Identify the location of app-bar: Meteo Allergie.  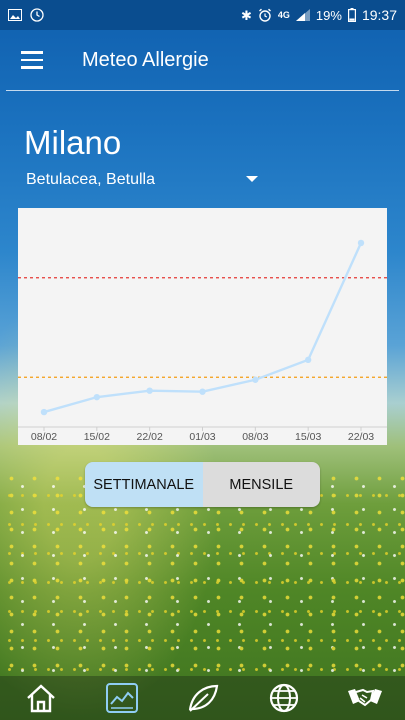
(202, 60).